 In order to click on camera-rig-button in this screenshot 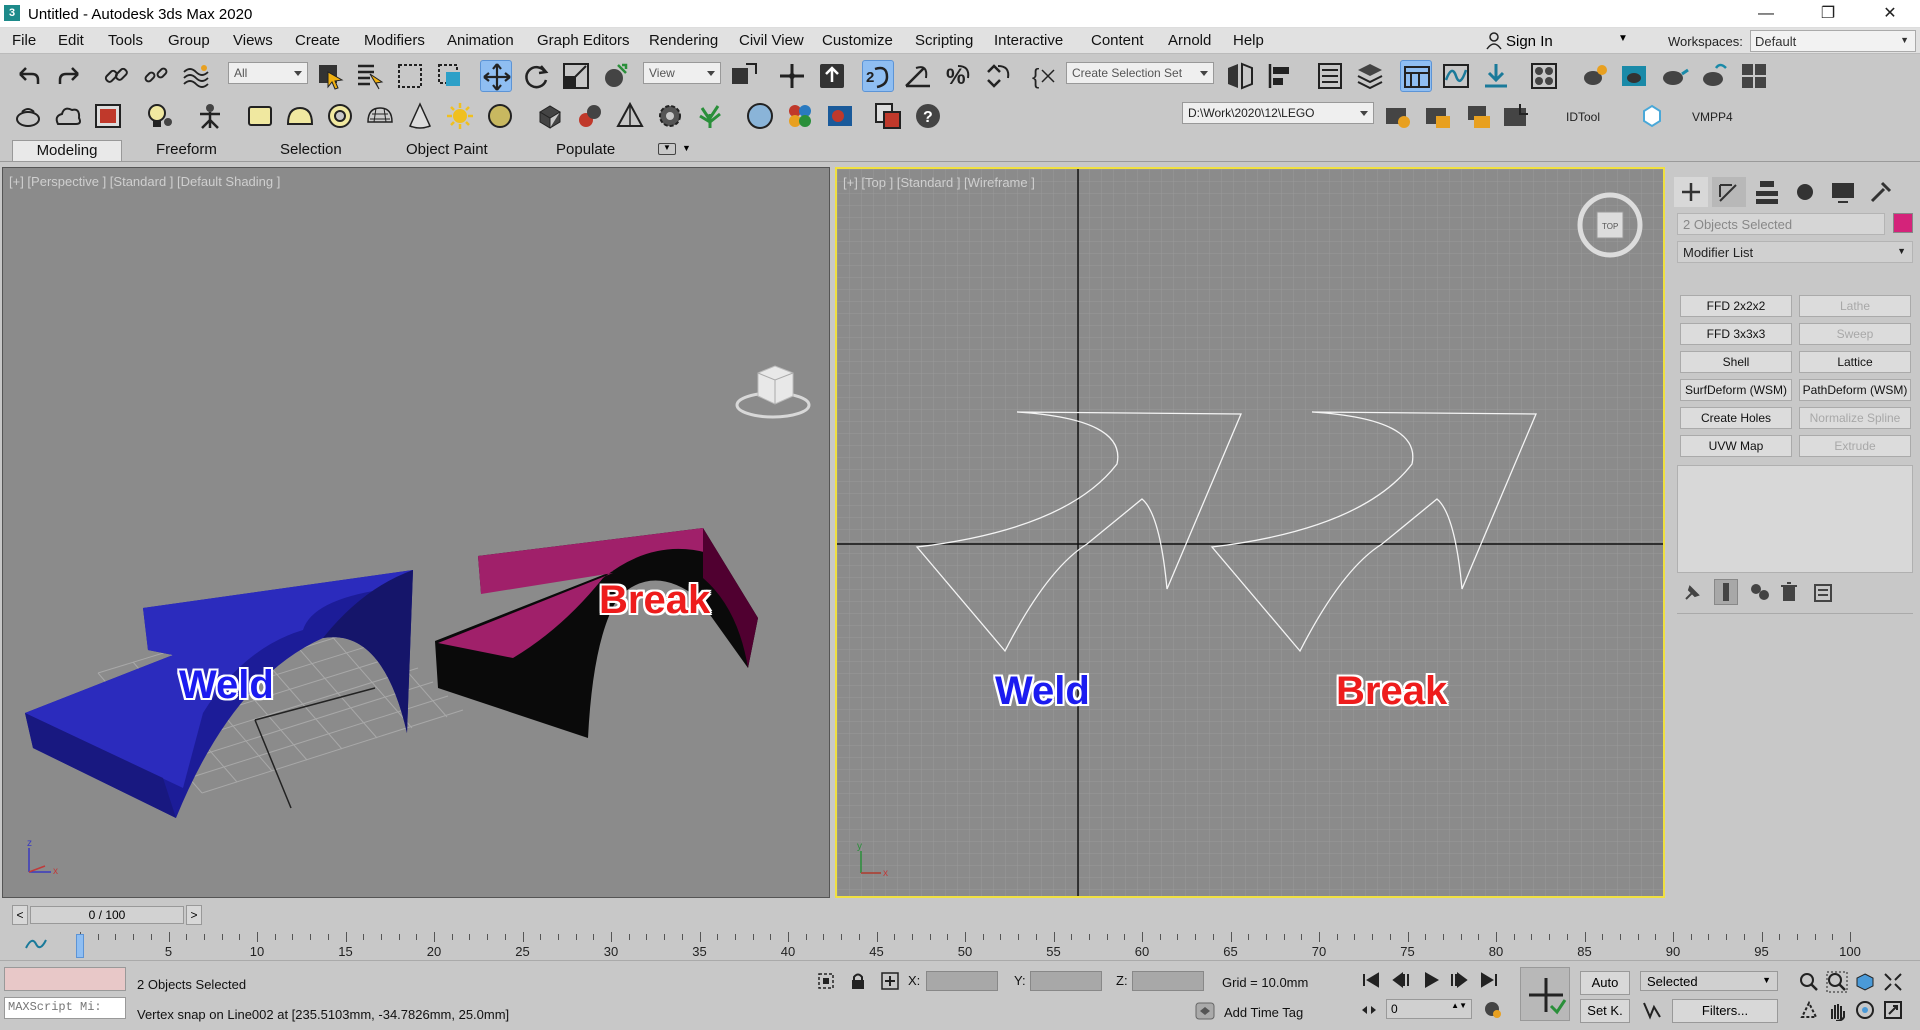, I will do `click(210, 116)`.